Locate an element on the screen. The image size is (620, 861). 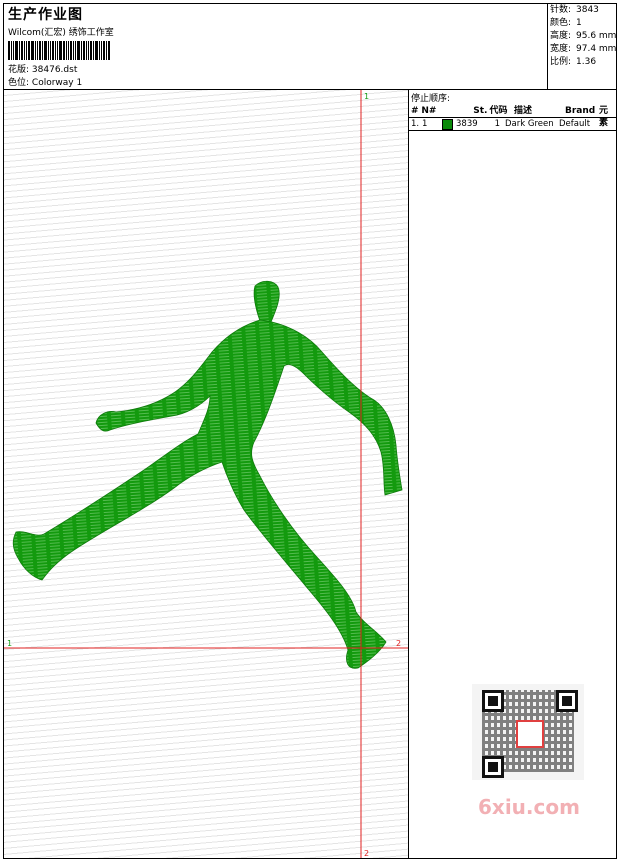
stat-label: 比例: is located at coordinates (561, 62).